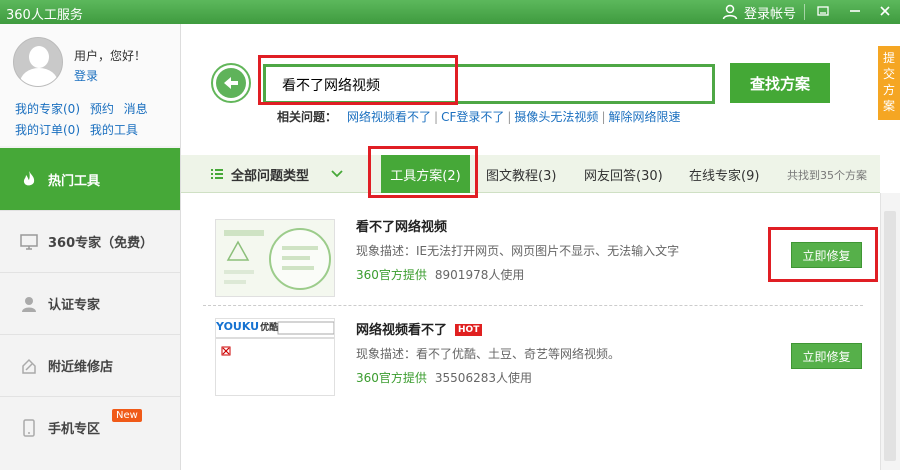 The width and height of the screenshot is (900, 470). I want to click on sidebar-item-label: 360专家（免费）, so click(101, 243).